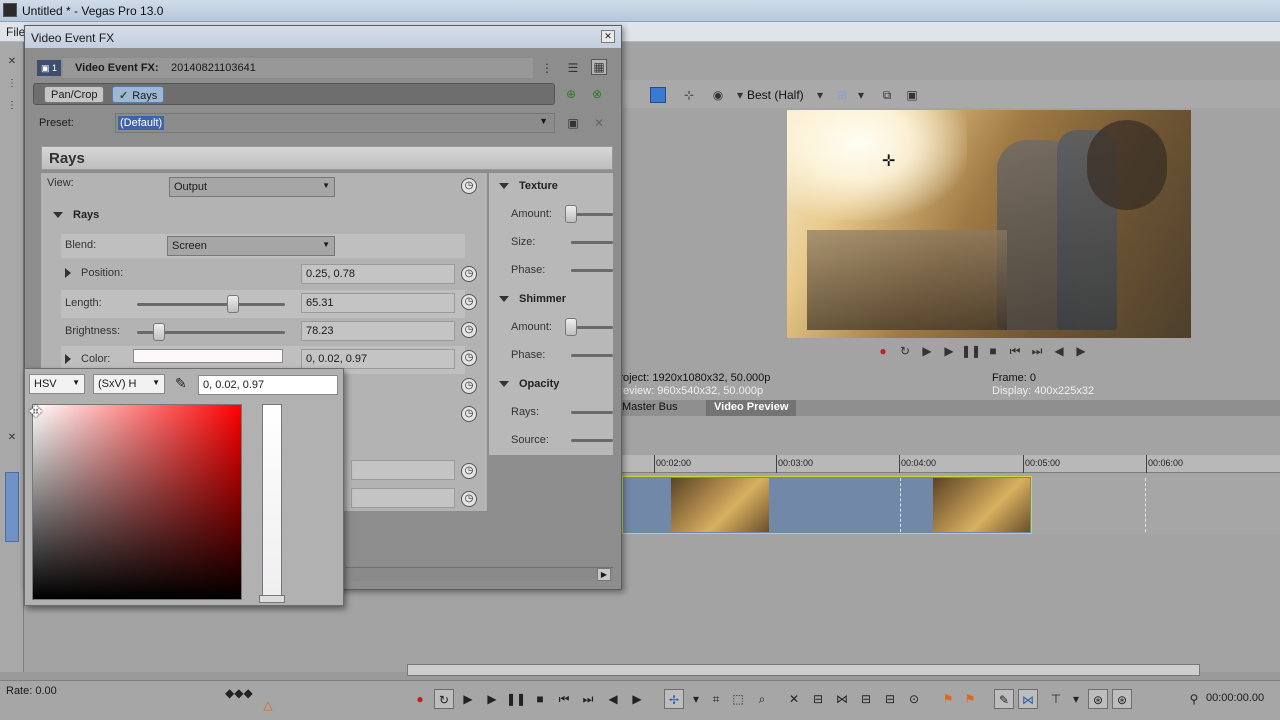 This screenshot has width=1280, height=720. What do you see at coordinates (775, 95) in the screenshot?
I see `preview-quality: Best (Half)` at bounding box center [775, 95].